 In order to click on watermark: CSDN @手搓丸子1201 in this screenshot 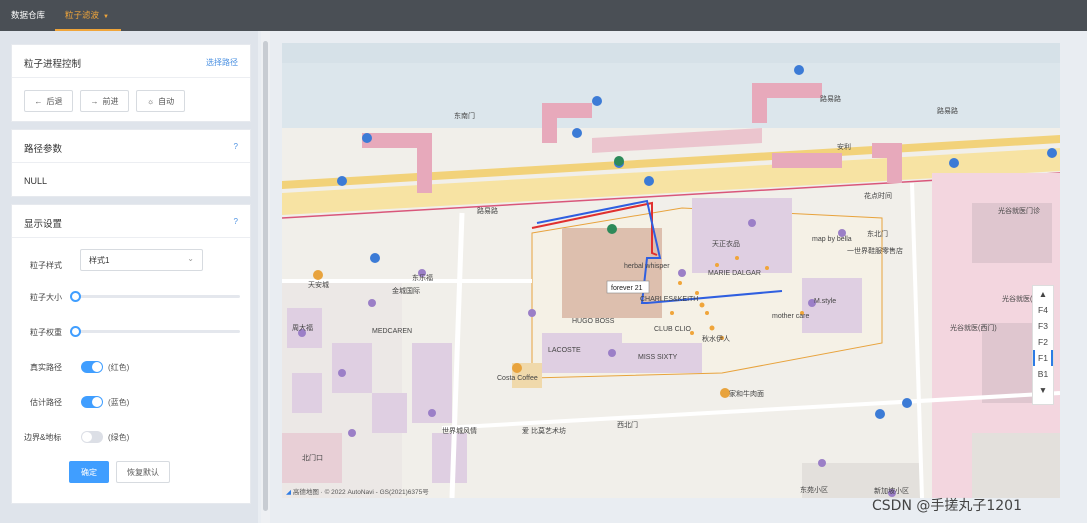, I will do `click(947, 506)`.